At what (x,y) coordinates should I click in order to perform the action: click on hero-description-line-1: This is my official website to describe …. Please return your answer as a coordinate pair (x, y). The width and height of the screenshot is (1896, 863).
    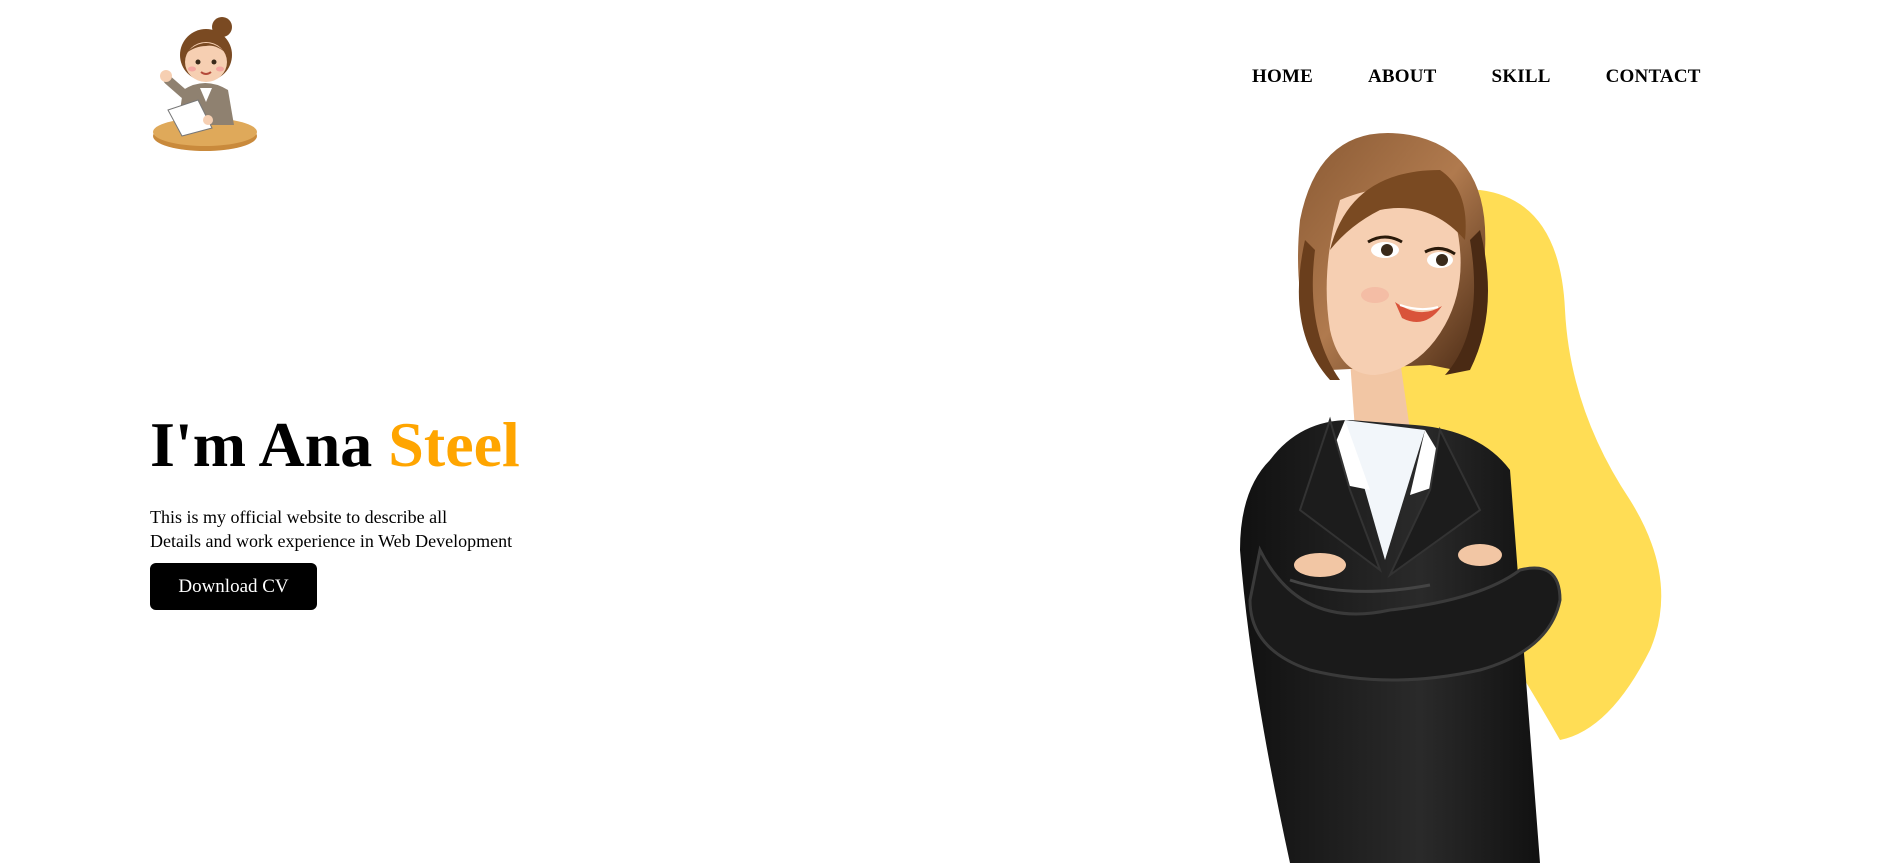
    Looking at the image, I should click on (299, 517).